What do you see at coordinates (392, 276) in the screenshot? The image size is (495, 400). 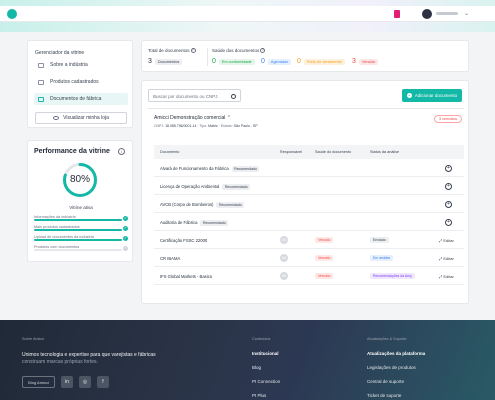 I see `status-badge: Recomendações da Amy` at bounding box center [392, 276].